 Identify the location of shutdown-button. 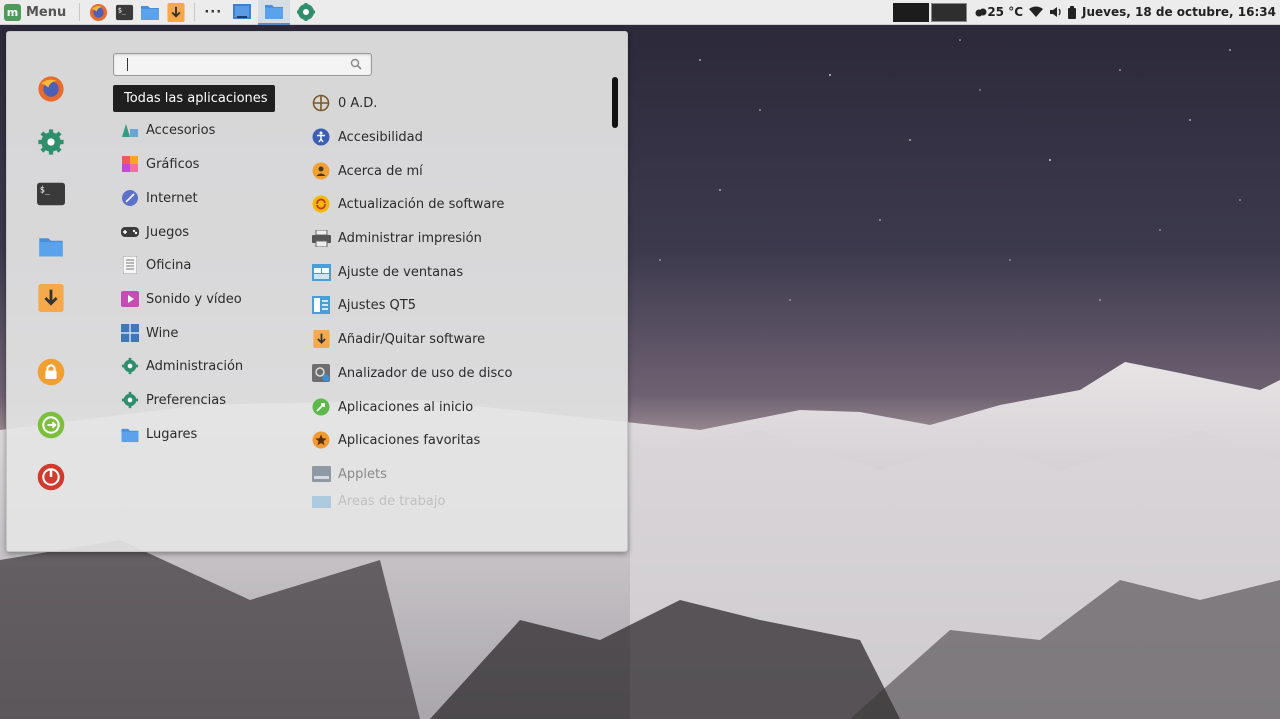
(51, 477).